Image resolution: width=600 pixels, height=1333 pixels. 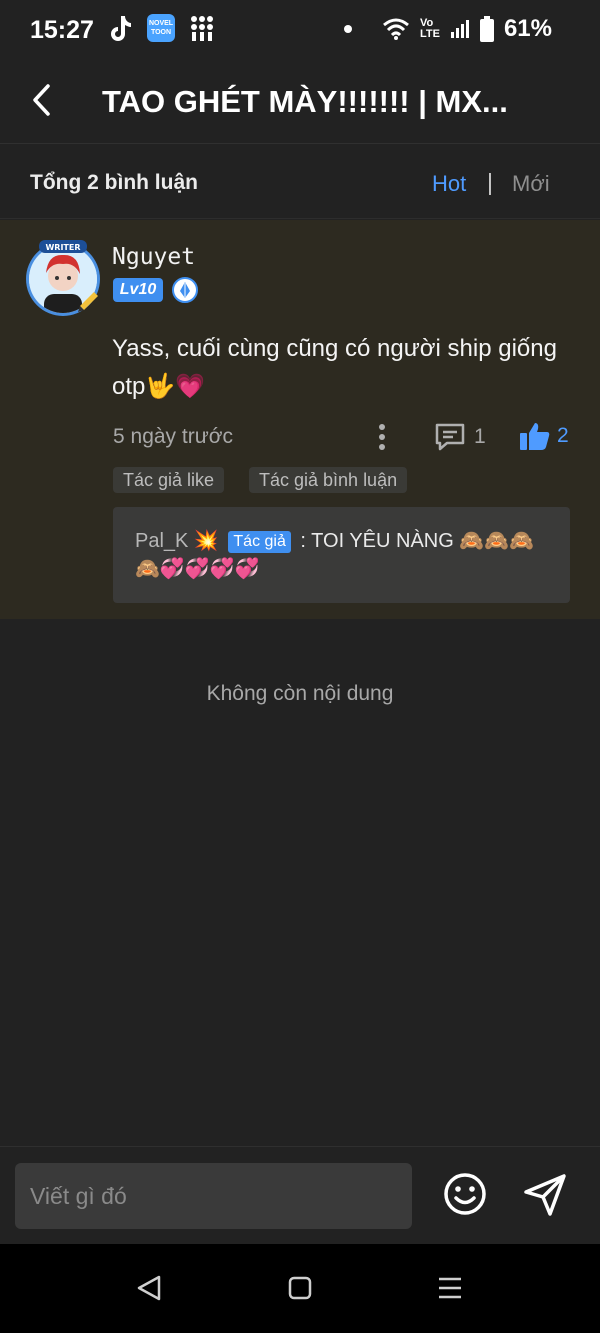 What do you see at coordinates (347, 29) in the screenshot?
I see `notification-dot-icon` at bounding box center [347, 29].